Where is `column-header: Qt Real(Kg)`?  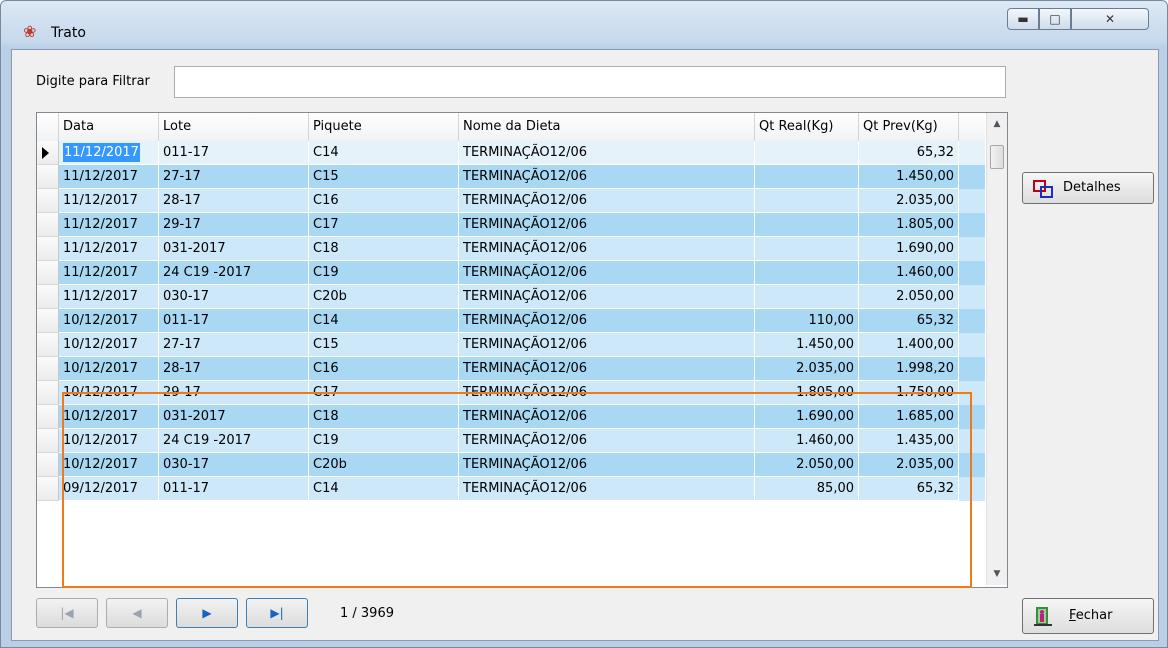
column-header: Qt Real(Kg) is located at coordinates (807, 127).